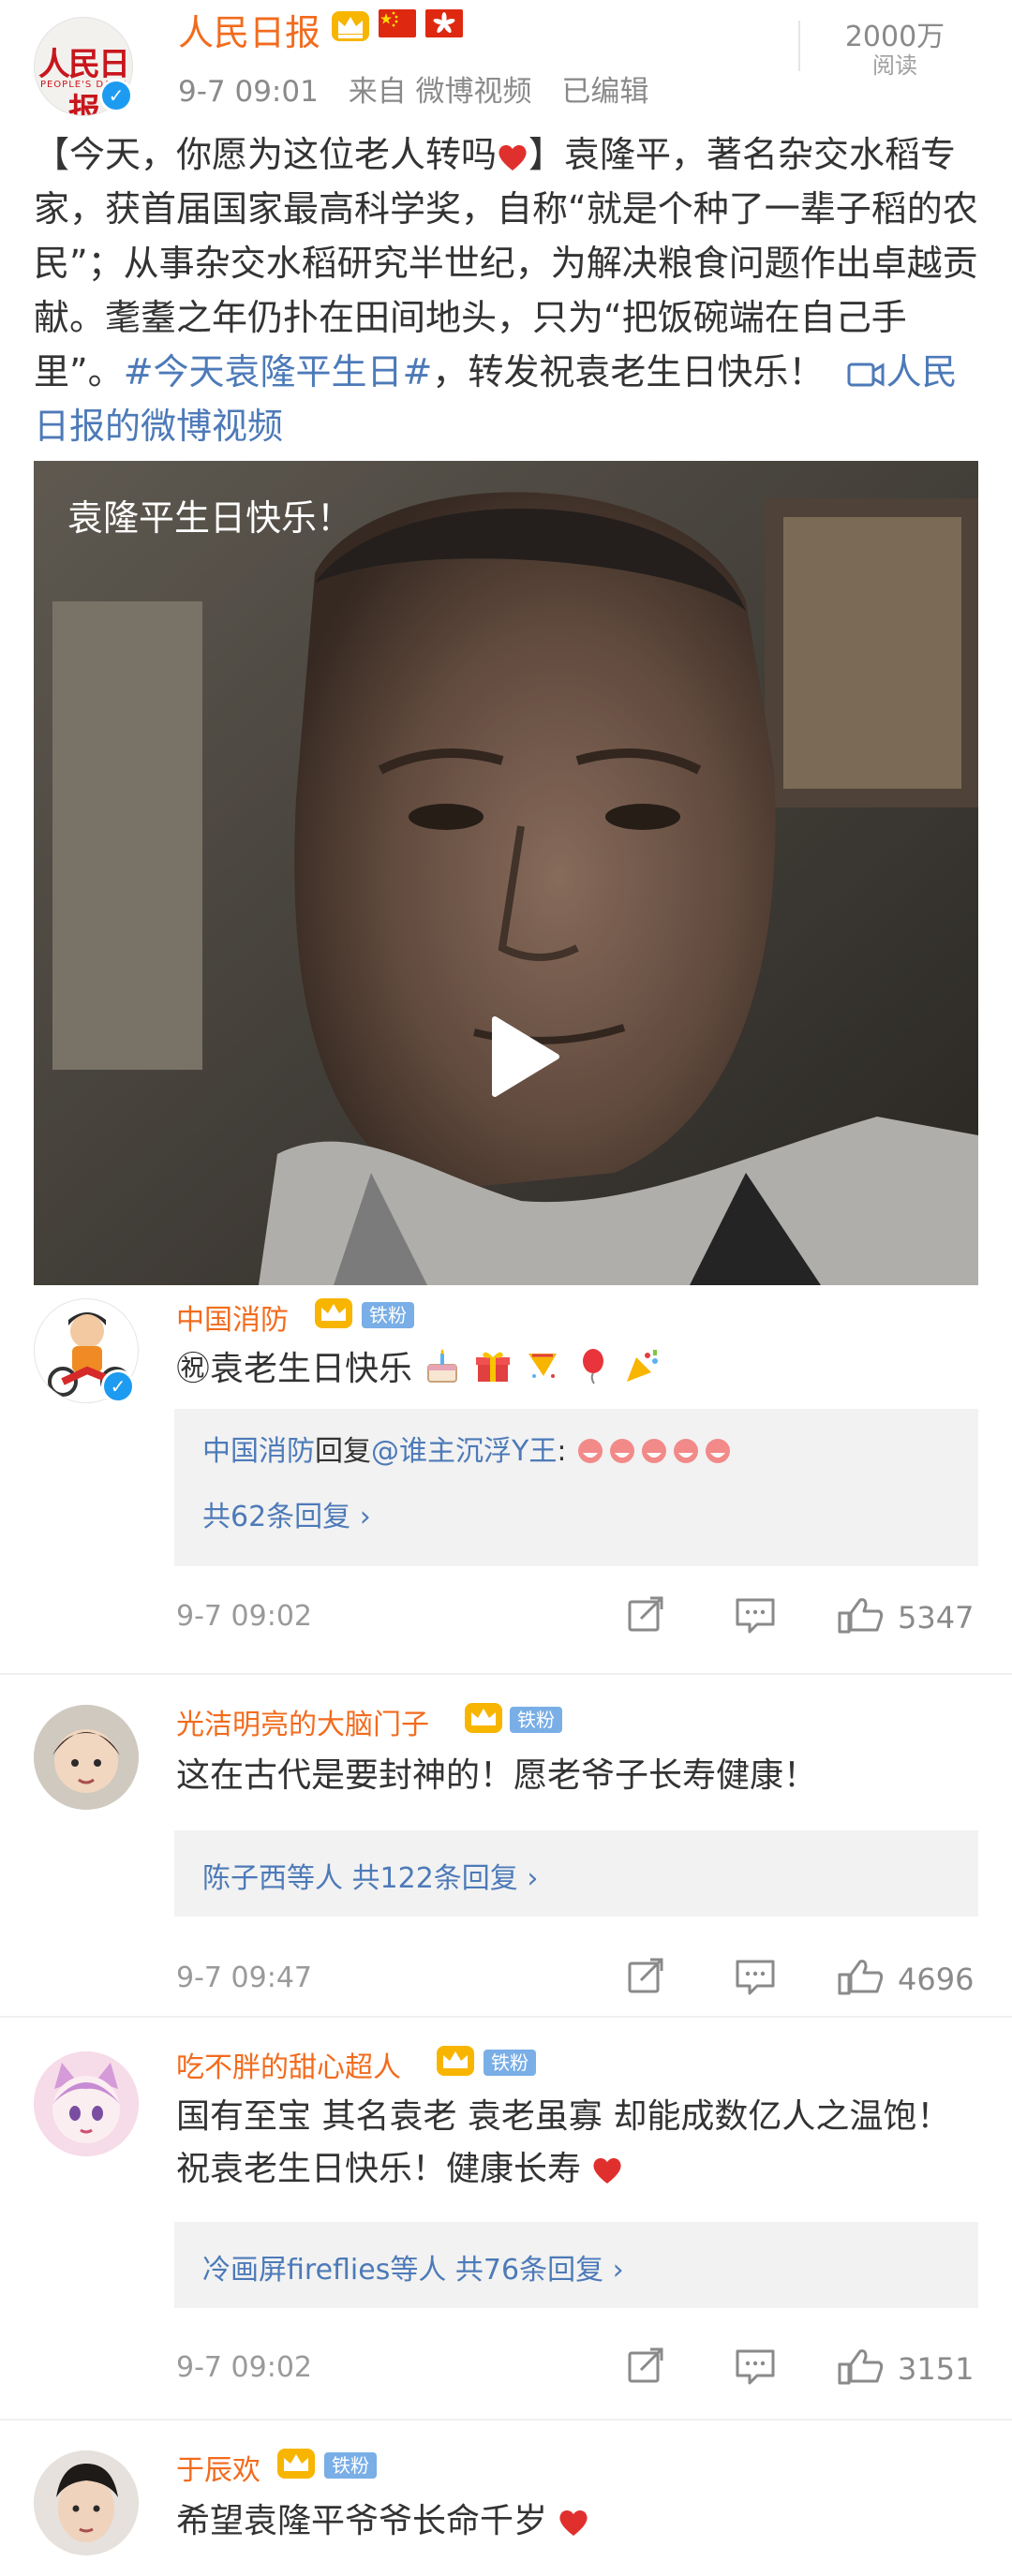  I want to click on commenter-name: 中国消防, so click(232, 1317).